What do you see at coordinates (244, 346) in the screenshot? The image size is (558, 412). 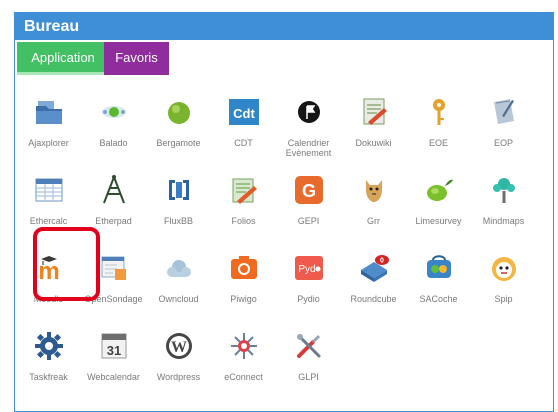 I see `econnect-icon` at bounding box center [244, 346].